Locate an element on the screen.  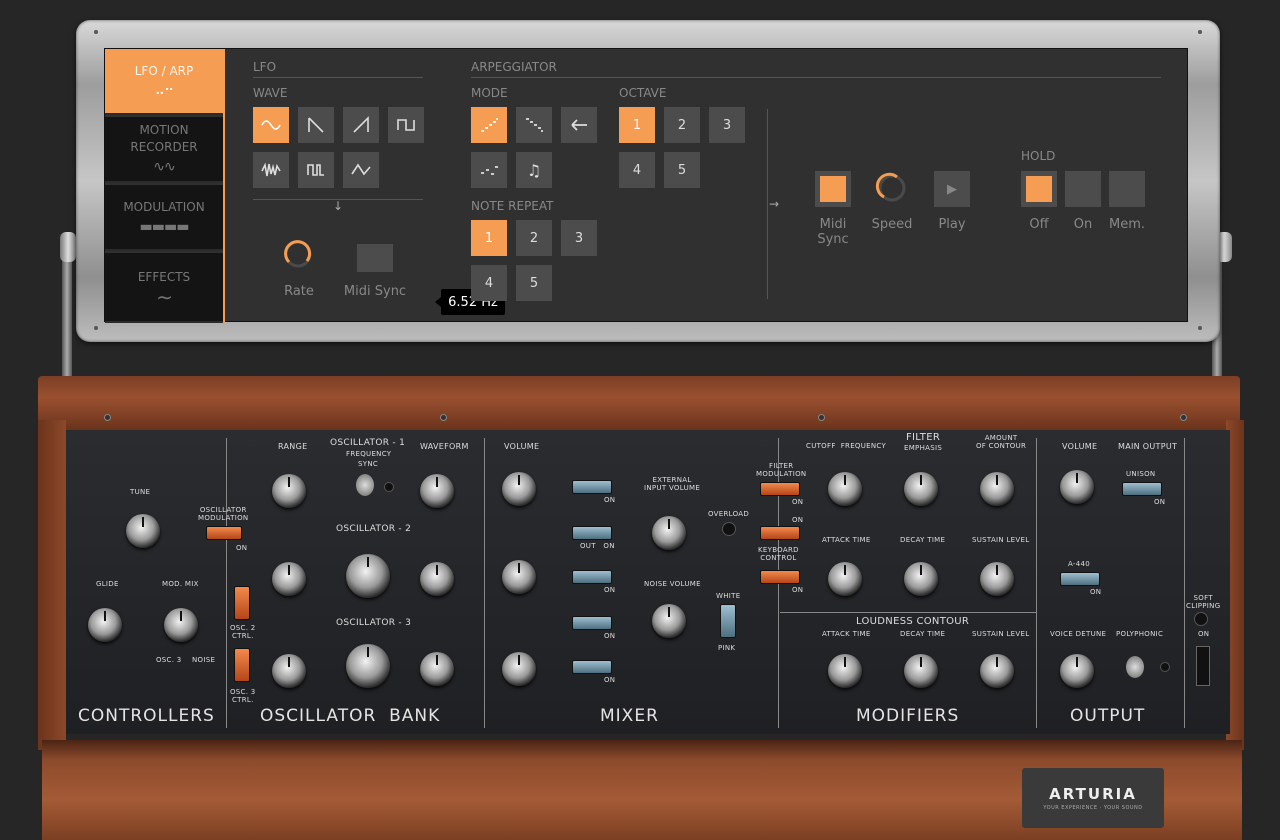
arp-mode-back-button is located at coordinates (579, 125).